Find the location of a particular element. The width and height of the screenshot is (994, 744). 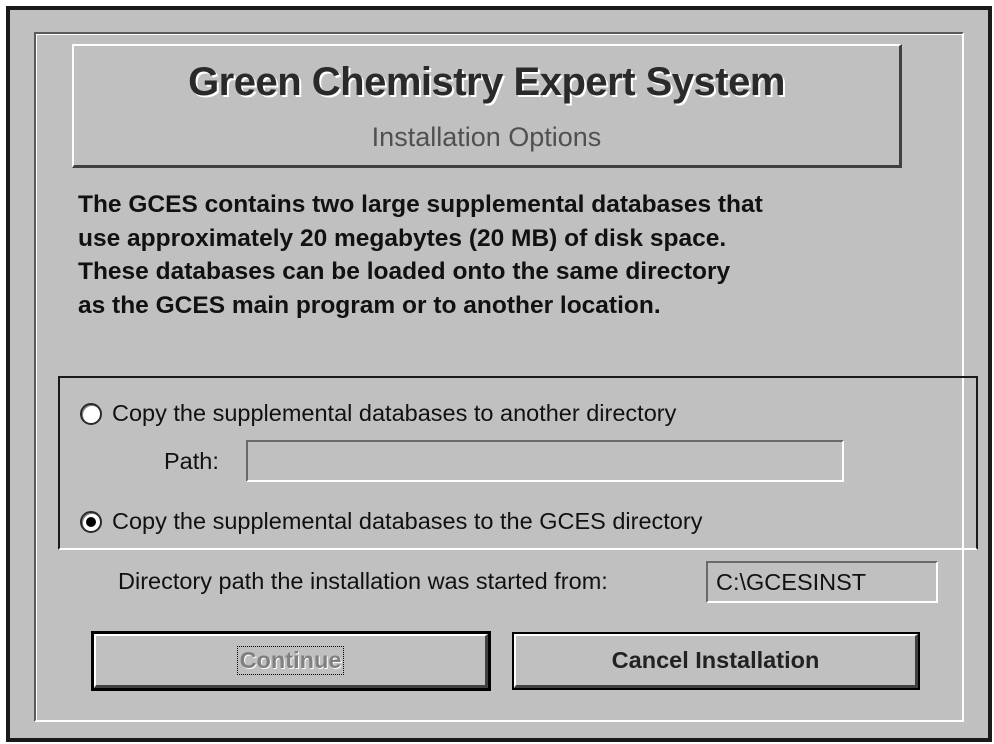

path-label: Path: is located at coordinates (191, 461).